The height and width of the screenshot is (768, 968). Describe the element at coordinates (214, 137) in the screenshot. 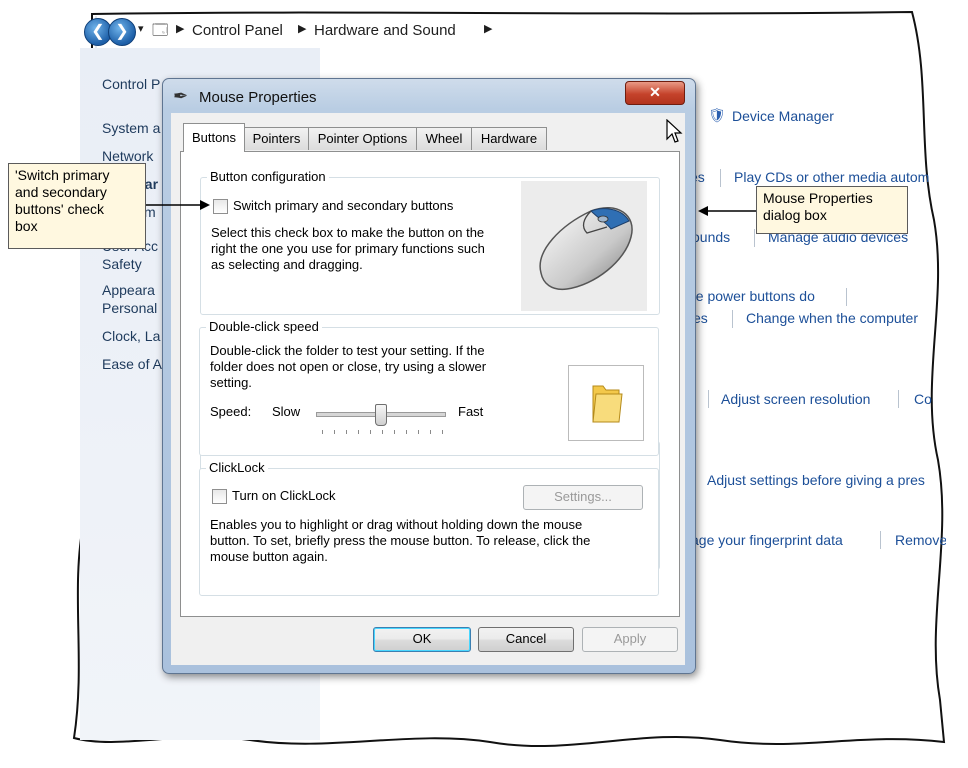

I see `tab-buttons: Buttons` at that location.